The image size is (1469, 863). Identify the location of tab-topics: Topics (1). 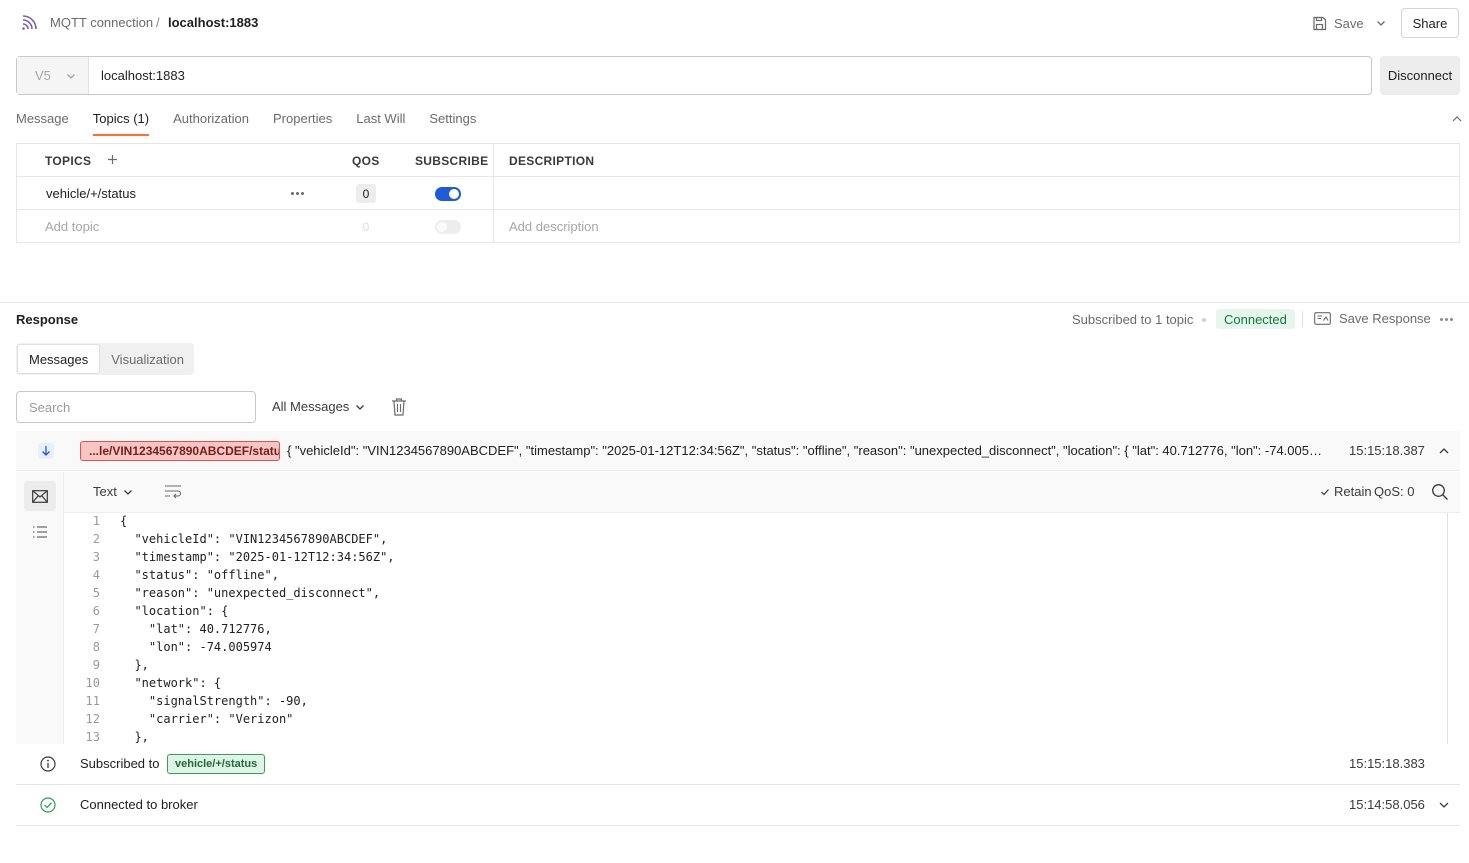
(121, 123).